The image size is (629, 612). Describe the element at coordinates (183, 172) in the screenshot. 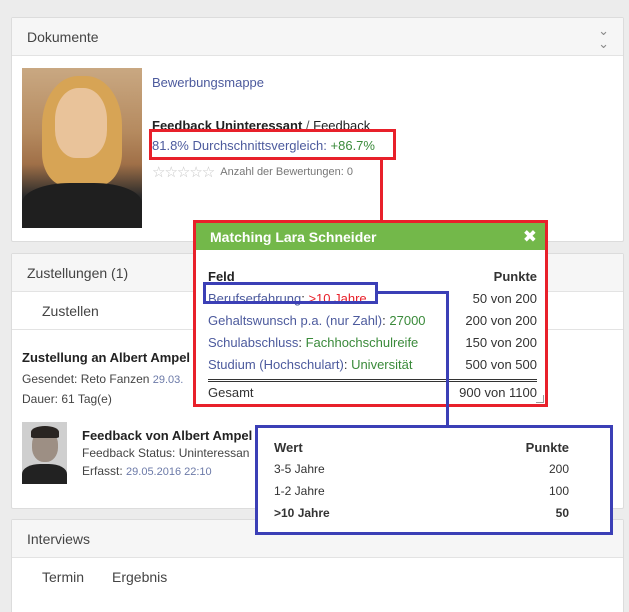

I see `star-rating-icon: ☆☆☆☆☆` at that location.